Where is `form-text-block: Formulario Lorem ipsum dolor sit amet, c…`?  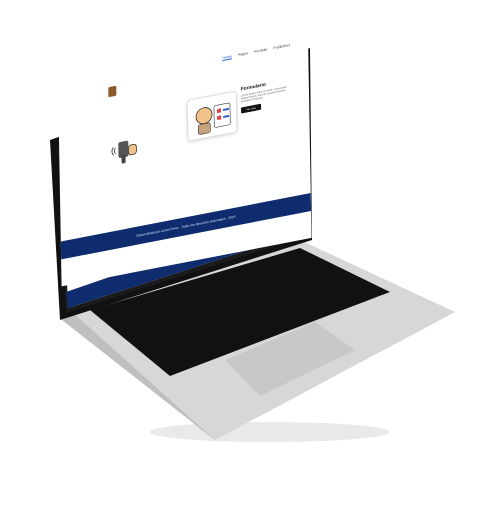
form-text-block: Formulario Lorem ipsum dolor sit amet, c… is located at coordinates (265, 96).